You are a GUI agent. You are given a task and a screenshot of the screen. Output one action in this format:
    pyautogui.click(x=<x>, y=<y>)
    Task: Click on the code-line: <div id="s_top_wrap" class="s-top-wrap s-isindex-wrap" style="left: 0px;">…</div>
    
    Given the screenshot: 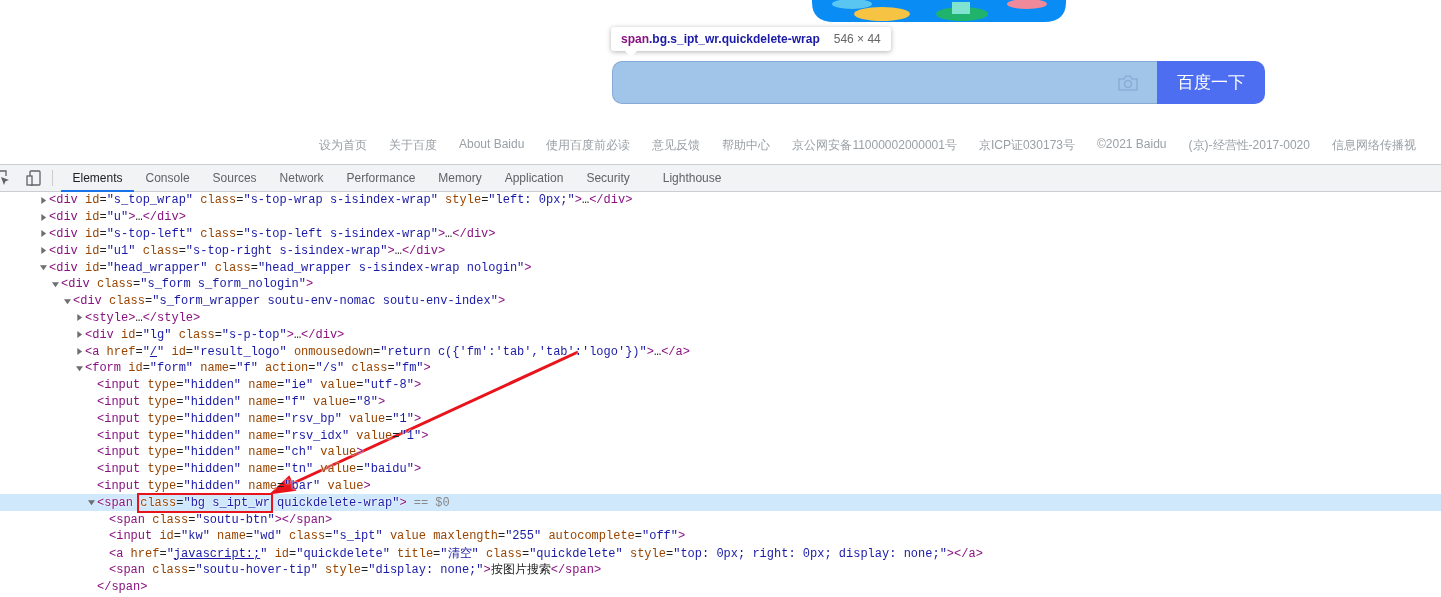 What is the action you would take?
    pyautogui.click(x=341, y=200)
    